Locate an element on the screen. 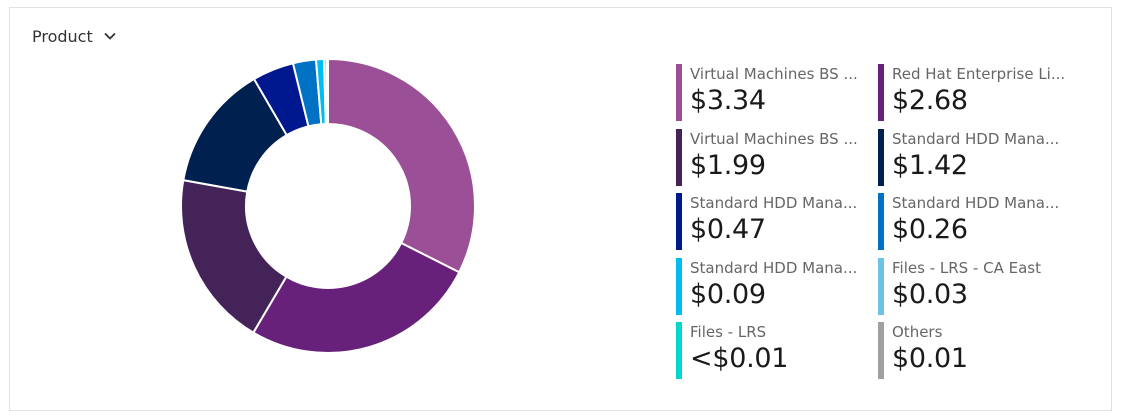 Image resolution: width=1127 pixels, height=420 pixels. legend-value: $1.99 is located at coordinates (728, 165).